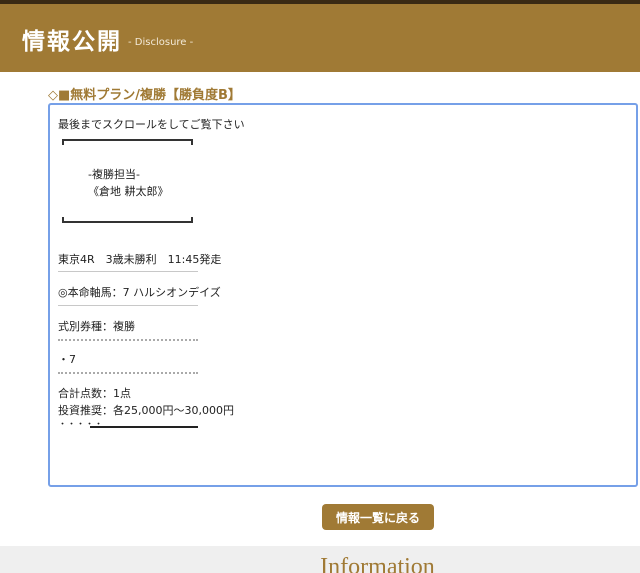 The width and height of the screenshot is (640, 573). Describe the element at coordinates (127, 142) in the screenshot. I see `bracket-top` at that location.